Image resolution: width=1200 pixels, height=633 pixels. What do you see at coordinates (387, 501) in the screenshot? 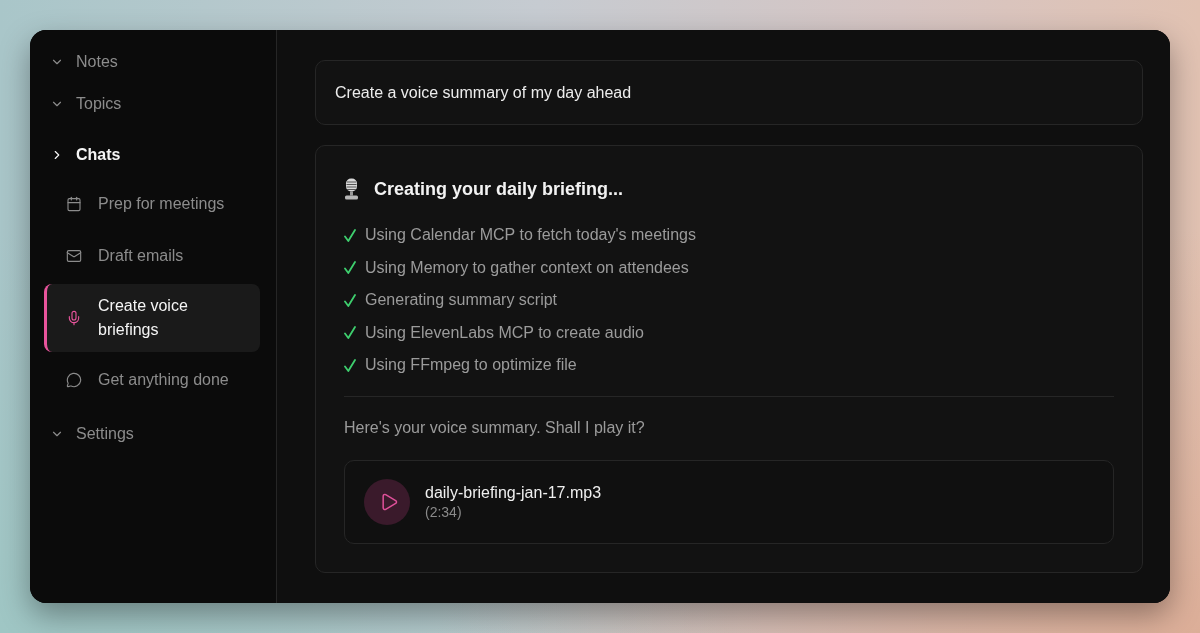
I see `play-button` at bounding box center [387, 501].